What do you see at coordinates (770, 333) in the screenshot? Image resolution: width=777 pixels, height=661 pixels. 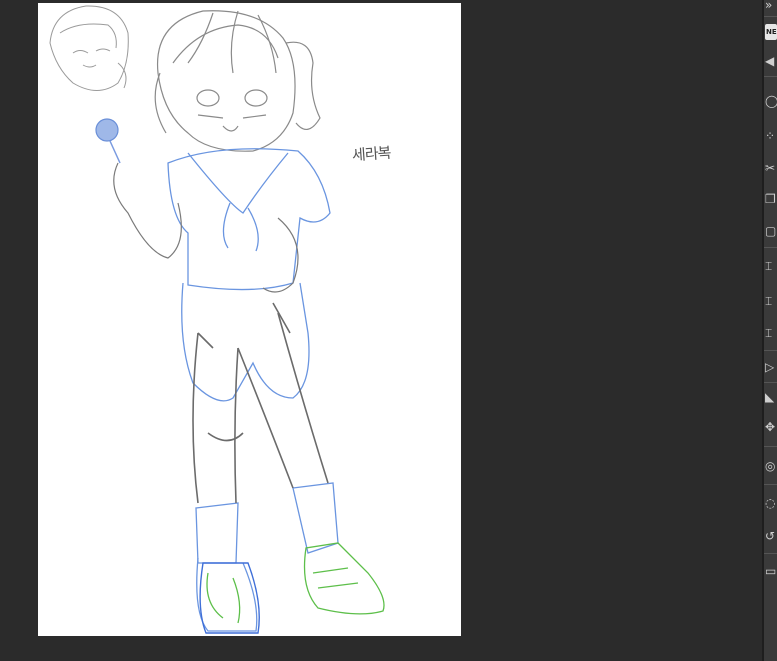 I see `scale-icon: ⌶` at bounding box center [770, 333].